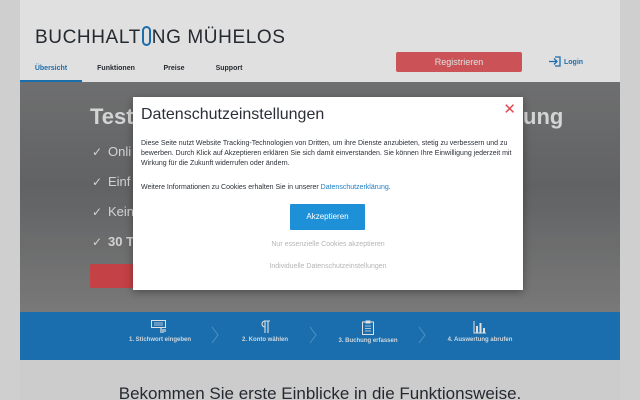 The height and width of the screenshot is (400, 640). Describe the element at coordinates (355, 187) in the screenshot. I see `privacy-policy-link: Datenschutzerklärung` at that location.